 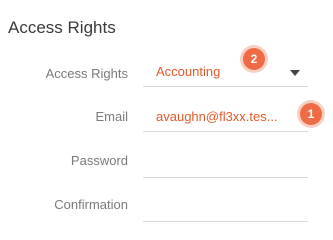 What do you see at coordinates (62, 27) in the screenshot?
I see `section-title: Access Rights` at bounding box center [62, 27].